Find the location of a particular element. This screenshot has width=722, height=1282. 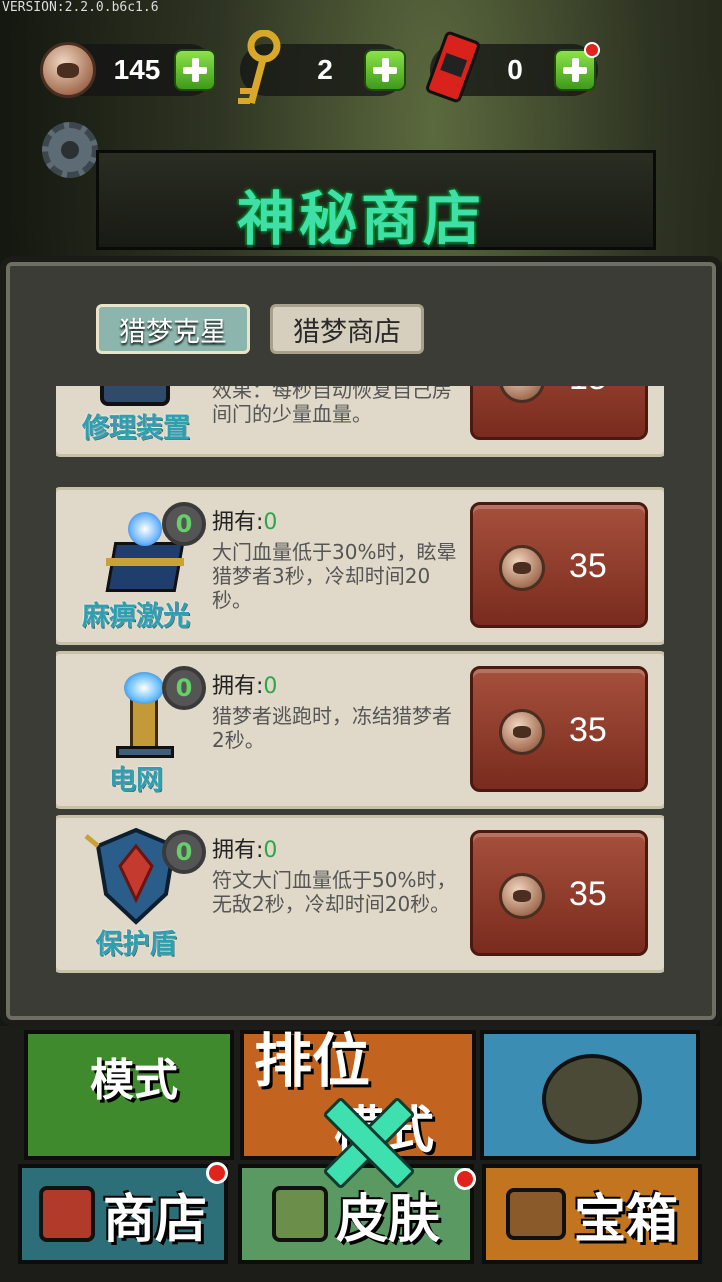

key-counter: 2 is located at coordinates (322, 67).